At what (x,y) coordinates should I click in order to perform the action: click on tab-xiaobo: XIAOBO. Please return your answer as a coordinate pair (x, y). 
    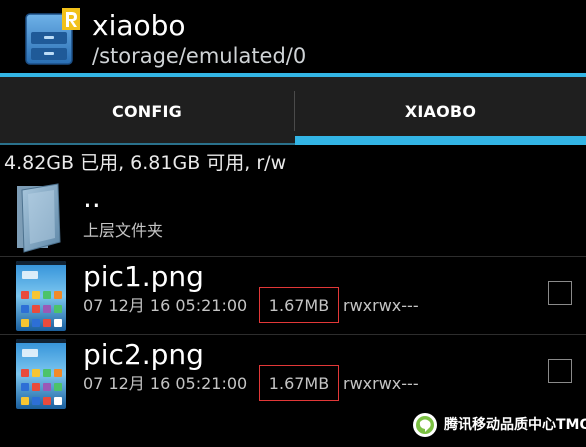
    Looking at the image, I should click on (440, 111).